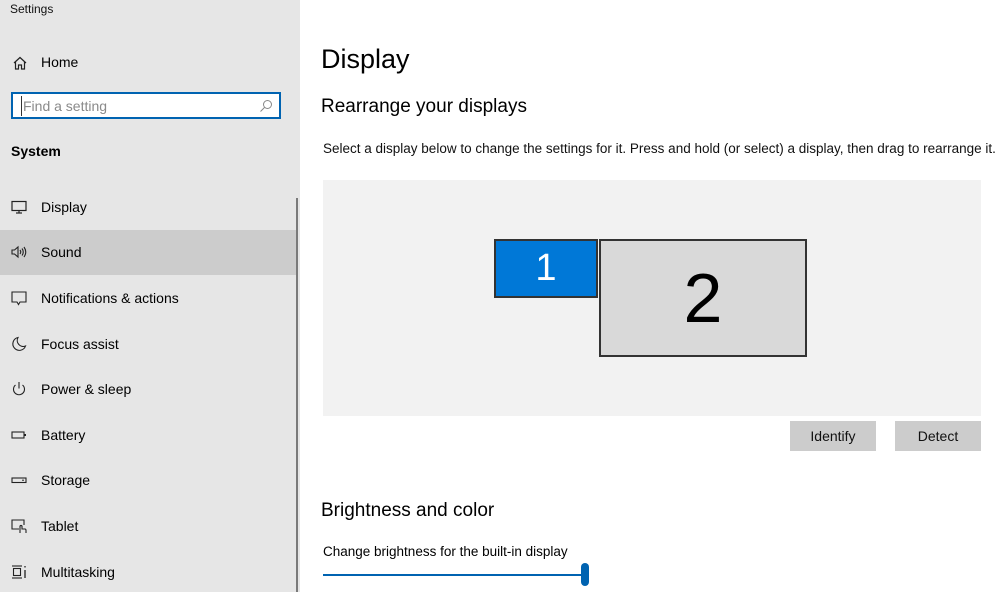 The width and height of the screenshot is (1008, 594). I want to click on section-heading-system: System, so click(36, 151).